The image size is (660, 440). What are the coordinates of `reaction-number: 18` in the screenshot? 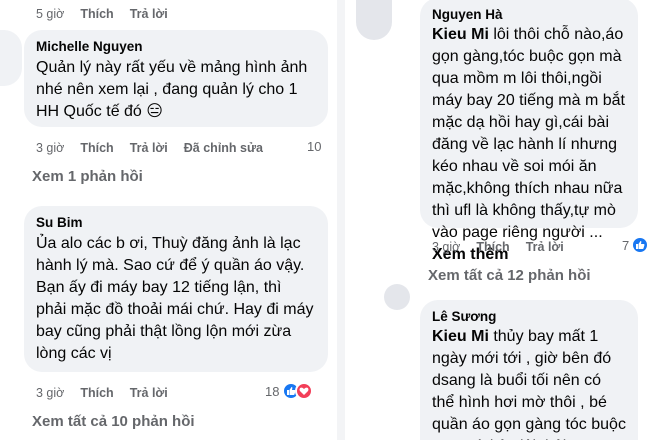 It's located at (272, 391).